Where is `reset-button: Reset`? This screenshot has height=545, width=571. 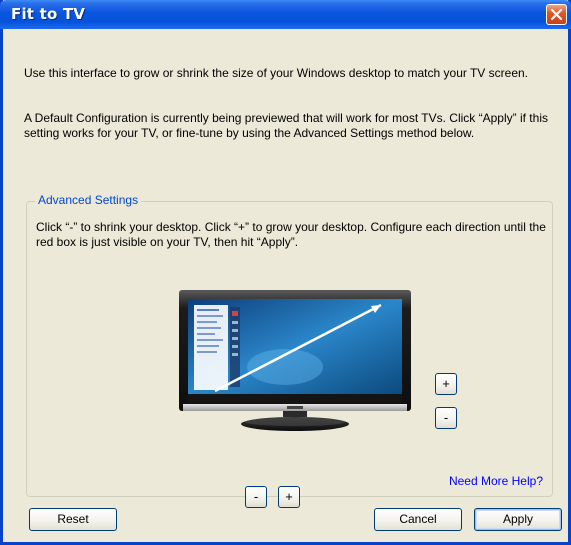 reset-button: Reset is located at coordinates (73, 519).